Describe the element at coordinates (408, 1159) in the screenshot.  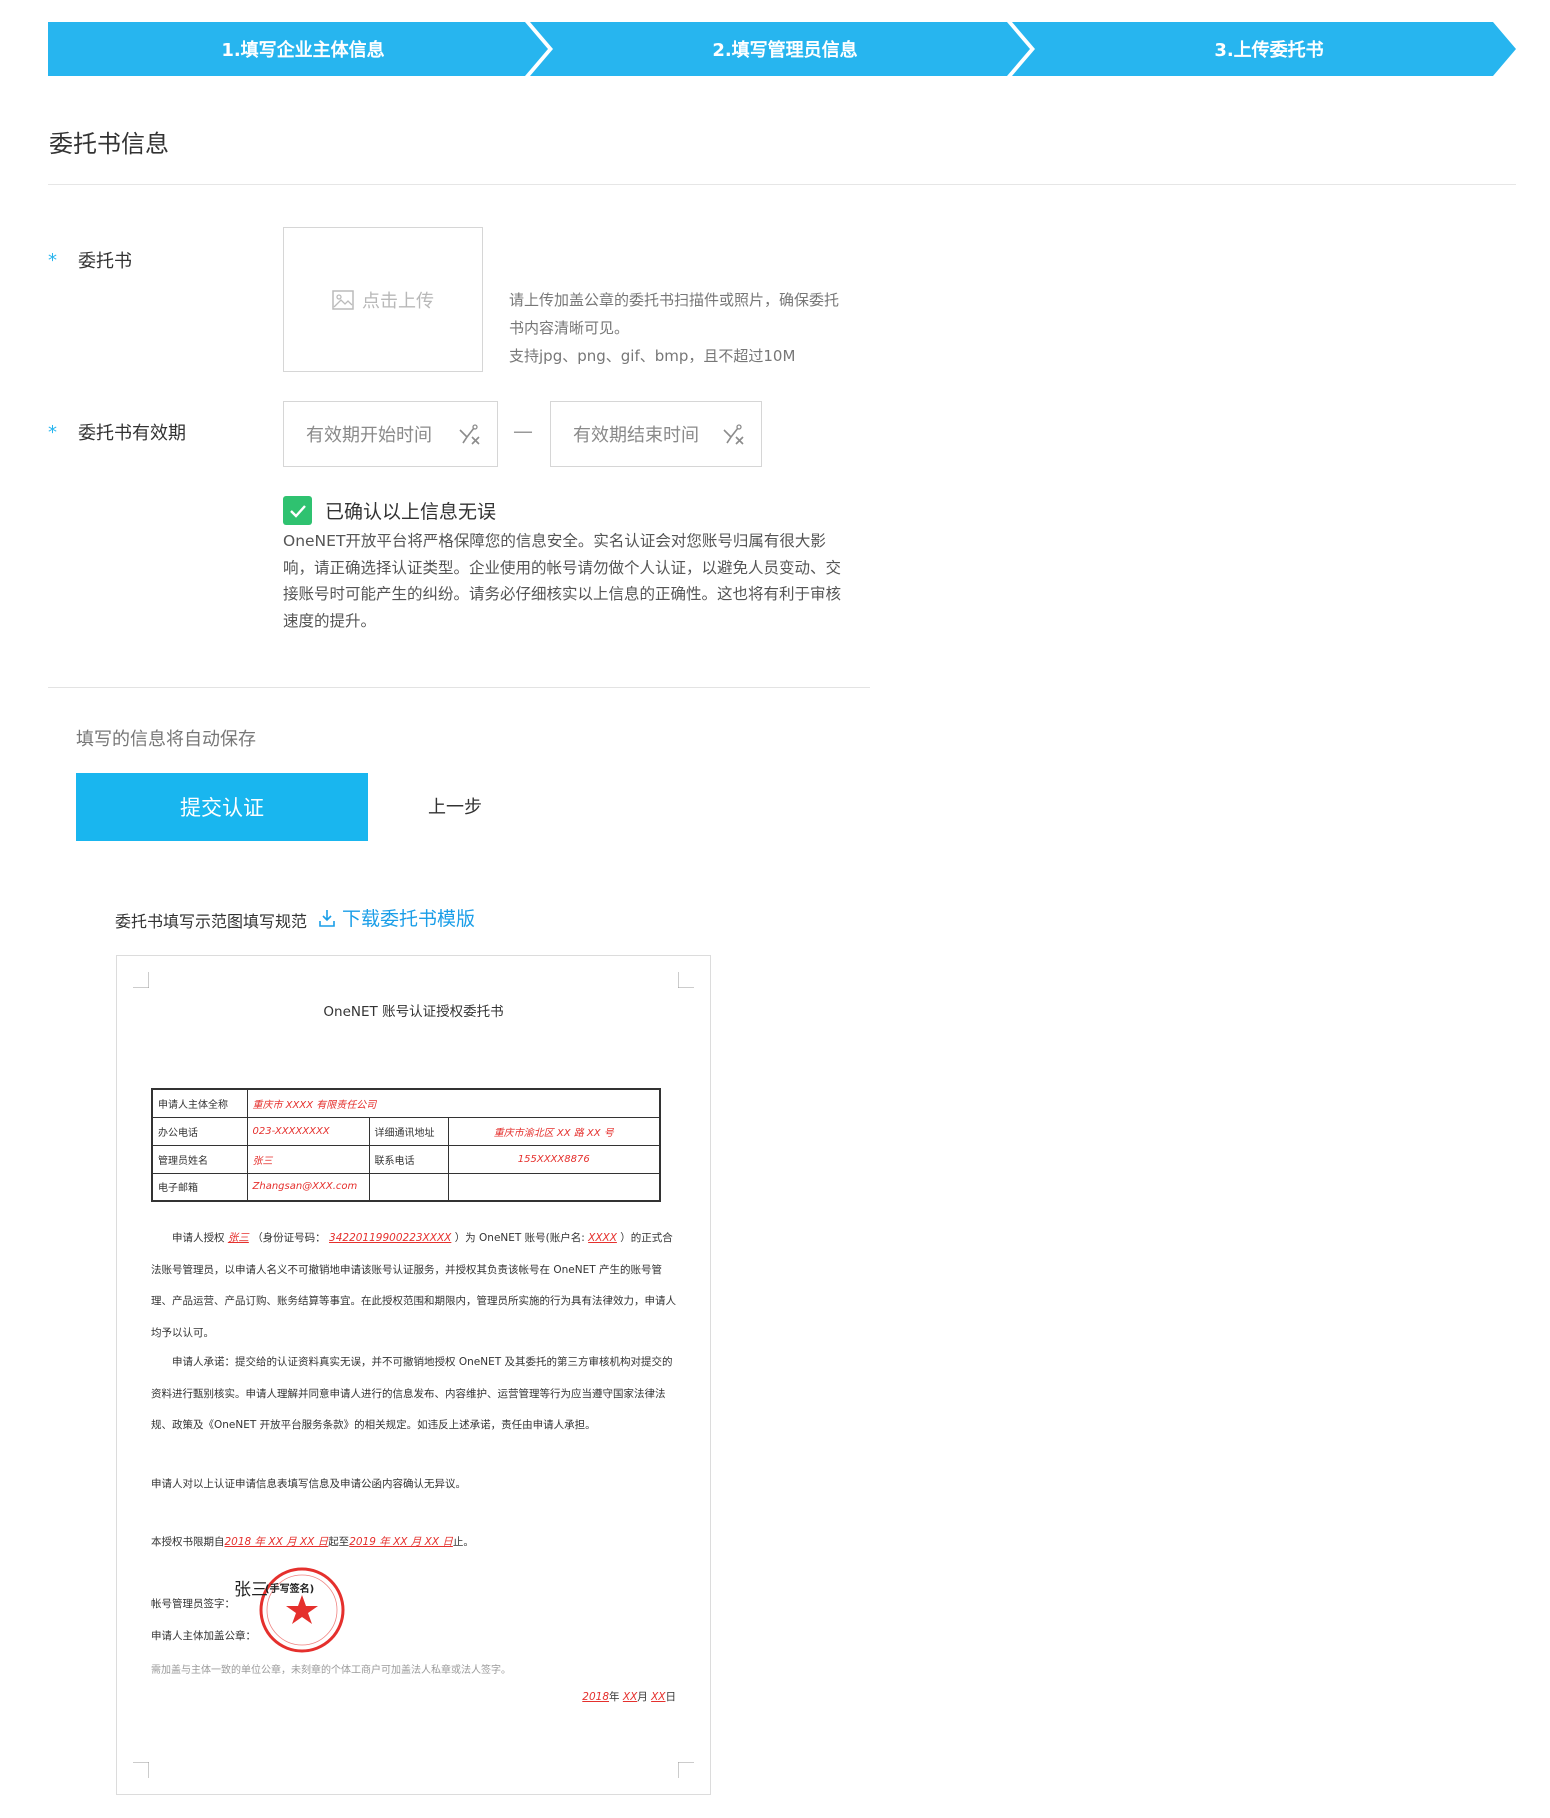
I see `doc-cell: 联系电话` at that location.